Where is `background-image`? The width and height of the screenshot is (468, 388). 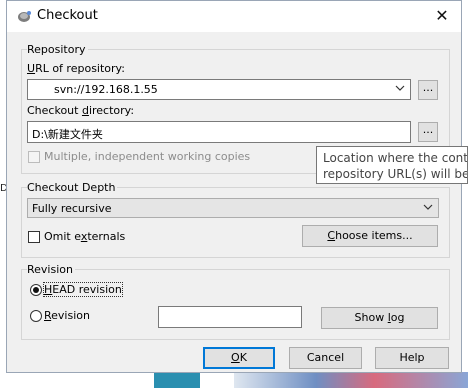
background-image is located at coordinates (351, 380).